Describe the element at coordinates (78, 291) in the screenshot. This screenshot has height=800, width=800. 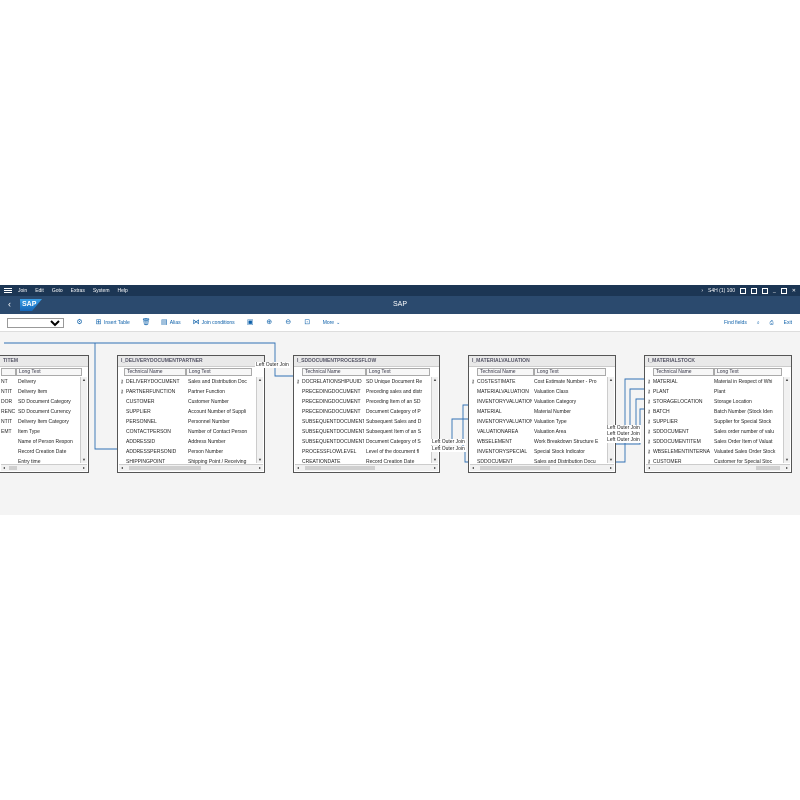
I see `menu-extras: Extras` at that location.